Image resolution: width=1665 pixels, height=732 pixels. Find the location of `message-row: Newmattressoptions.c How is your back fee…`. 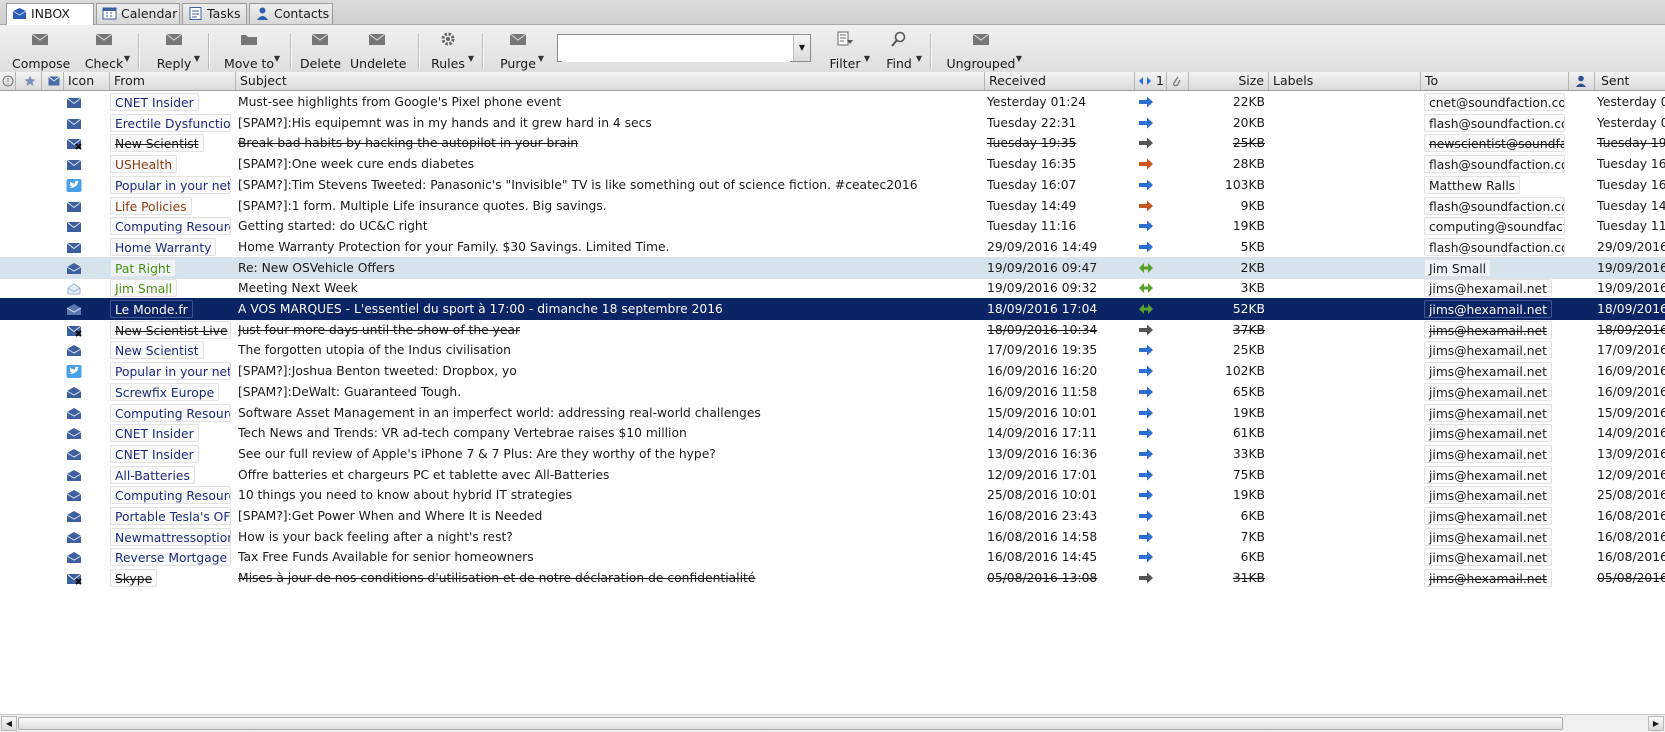

message-row: Newmattressoptions.c How is your back fee… is located at coordinates (832, 537).